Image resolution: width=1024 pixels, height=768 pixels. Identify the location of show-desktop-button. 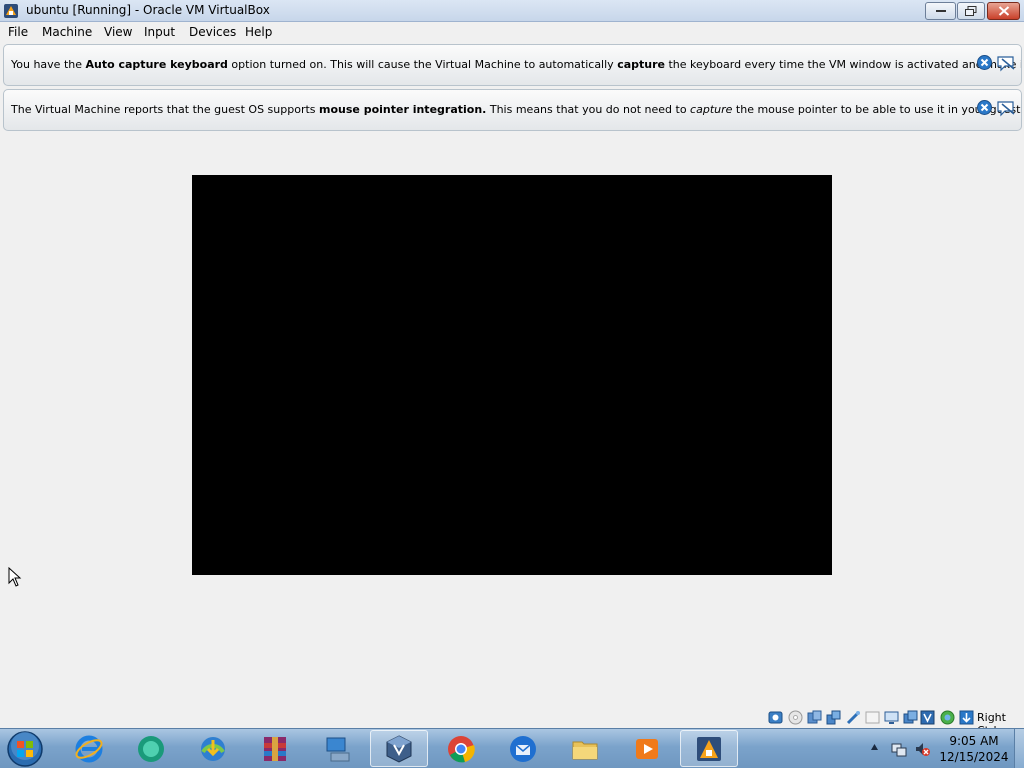
(1019, 748).